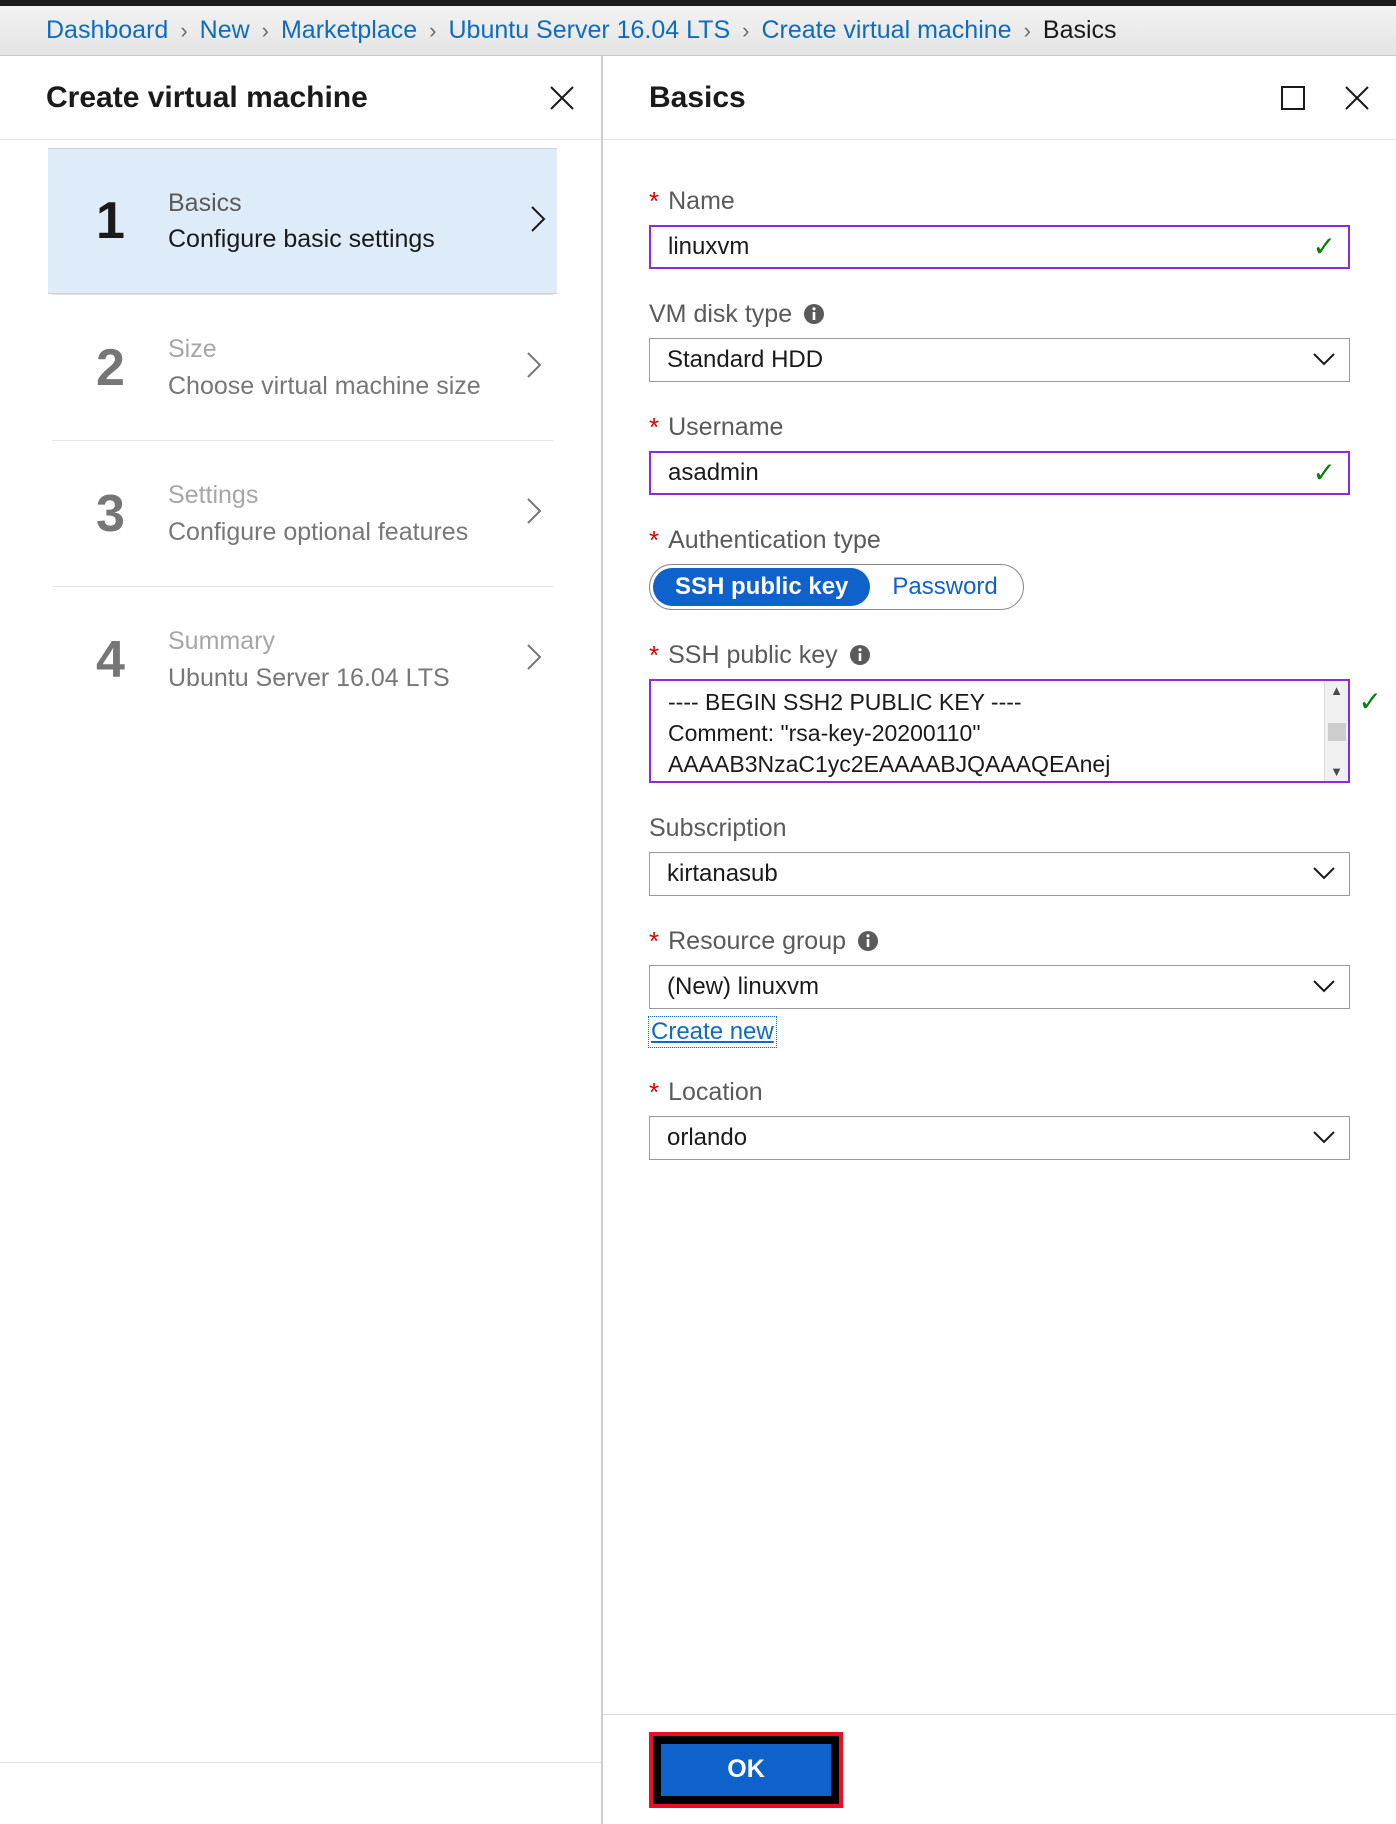 The image size is (1396, 1824). Describe the element at coordinates (1325, 98) in the screenshot. I see `basics-header-actions` at that location.